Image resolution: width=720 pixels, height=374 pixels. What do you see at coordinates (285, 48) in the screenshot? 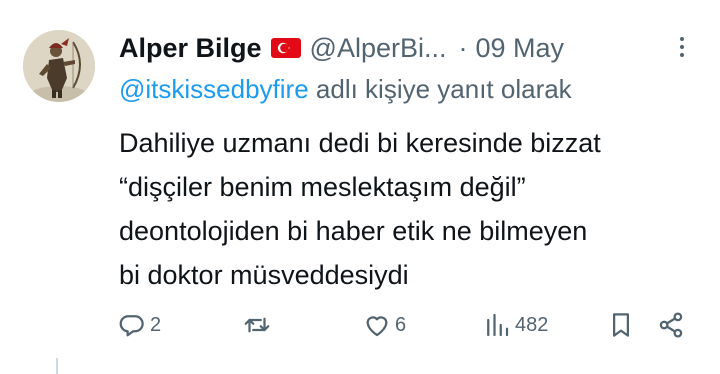
I see `turkey-flag-icon` at bounding box center [285, 48].